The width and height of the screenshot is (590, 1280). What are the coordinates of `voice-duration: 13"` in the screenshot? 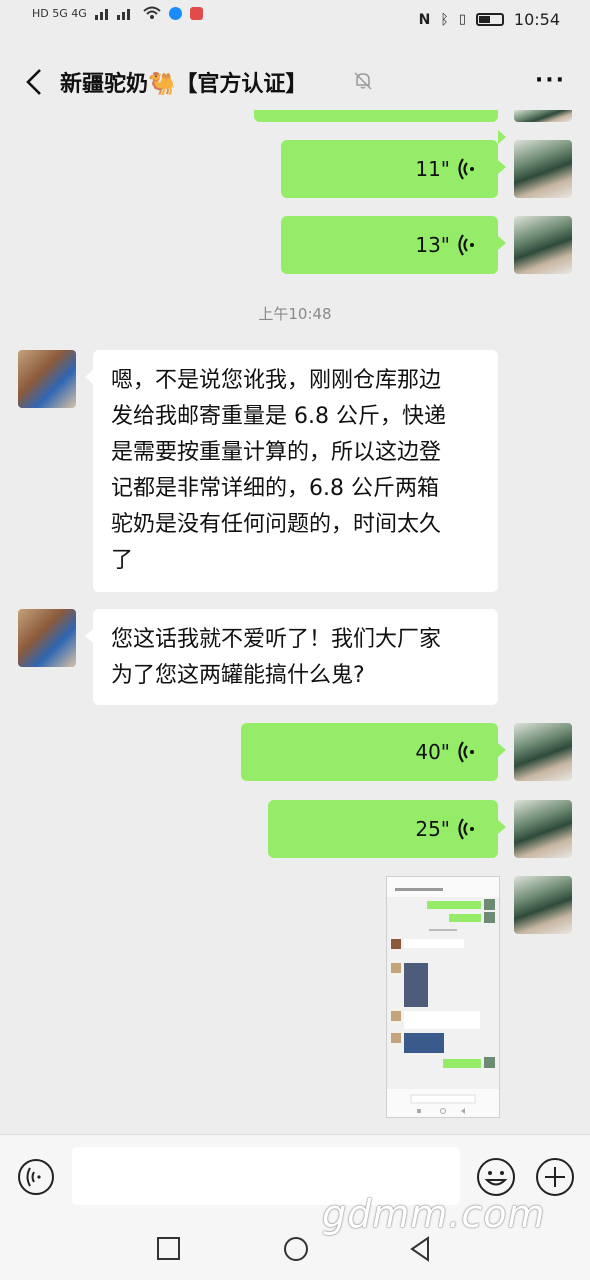 It's located at (432, 245).